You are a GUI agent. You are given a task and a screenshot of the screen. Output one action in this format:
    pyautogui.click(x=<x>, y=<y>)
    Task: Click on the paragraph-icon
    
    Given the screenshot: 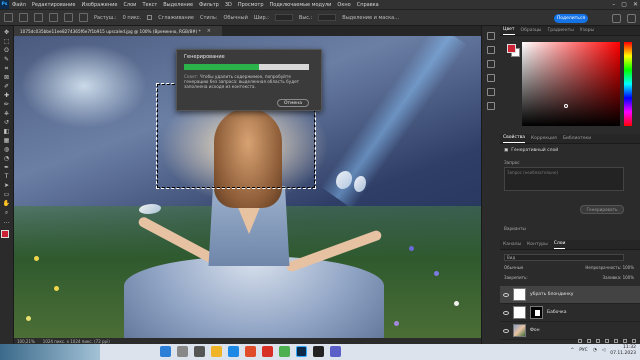 What is the action you would take?
    pyautogui.click(x=491, y=64)
    